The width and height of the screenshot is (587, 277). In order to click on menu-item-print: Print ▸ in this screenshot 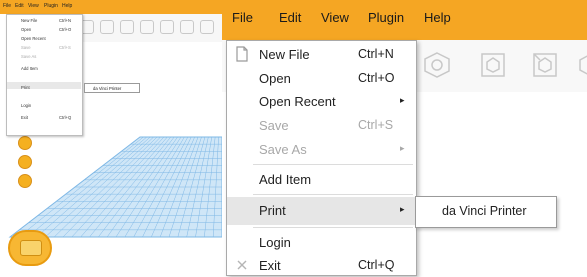, I will do `click(321, 211)`.